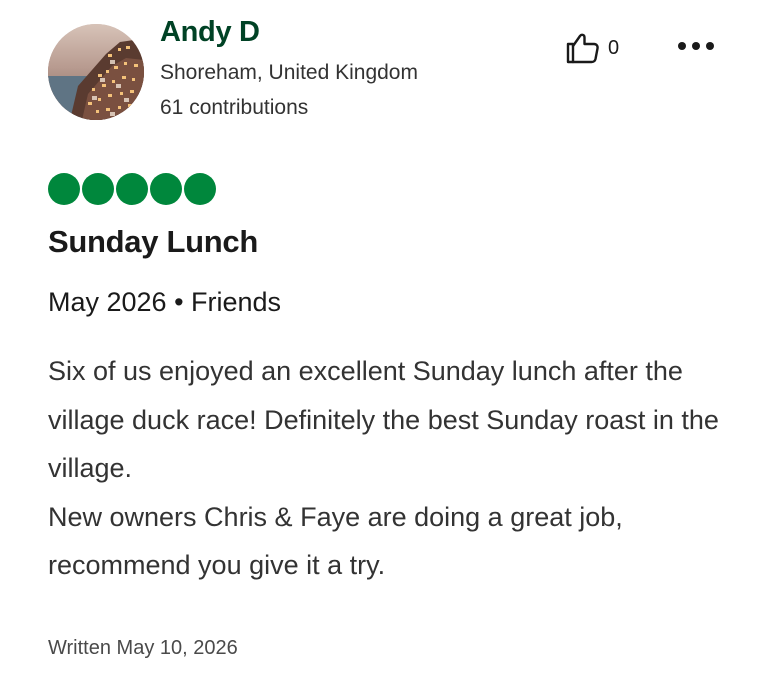  I want to click on more-options-button, so click(696, 47).